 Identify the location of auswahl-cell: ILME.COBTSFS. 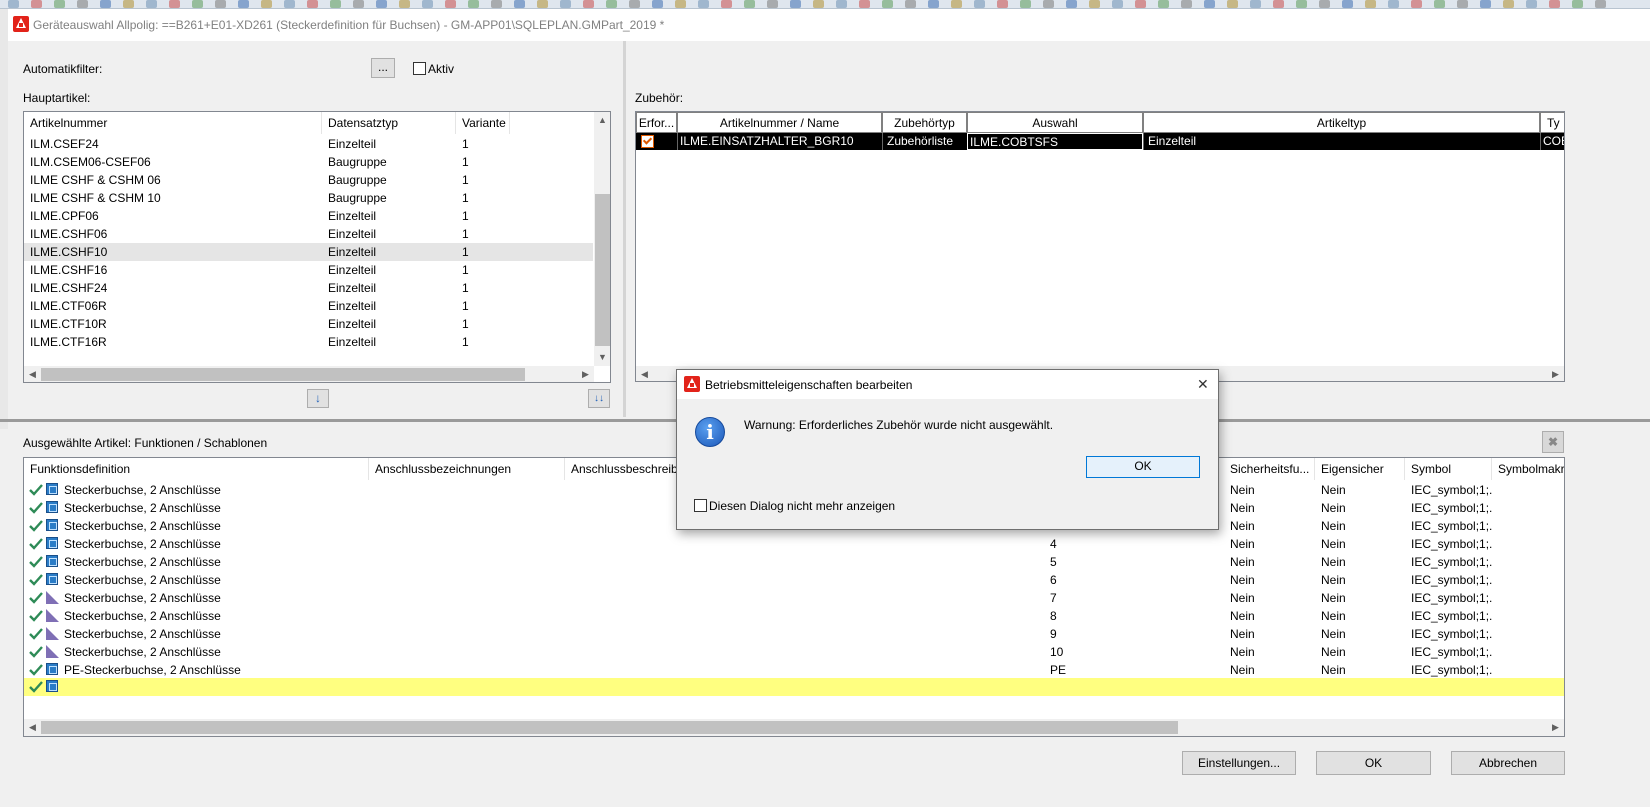
(1055, 141).